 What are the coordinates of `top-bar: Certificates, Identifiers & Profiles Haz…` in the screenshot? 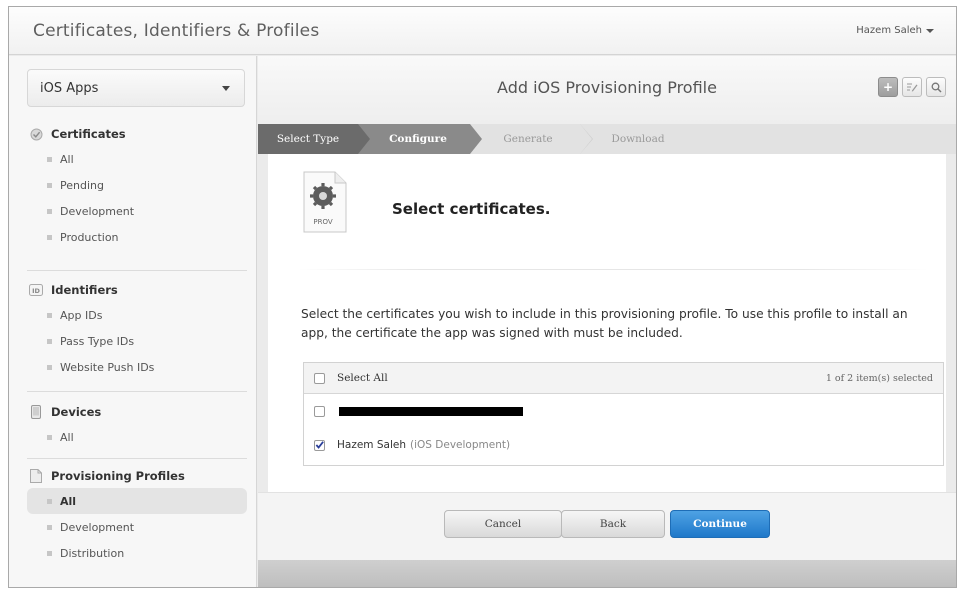 It's located at (482, 31).